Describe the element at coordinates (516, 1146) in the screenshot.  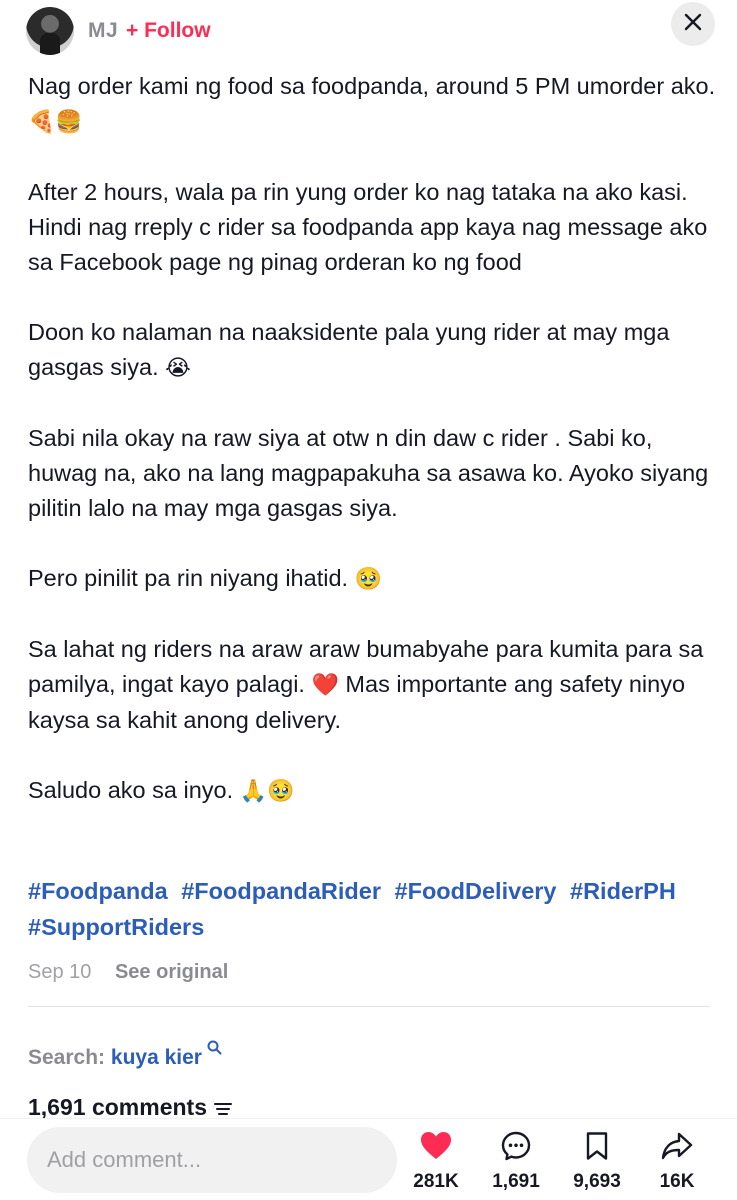
I see `comment-icon` at that location.